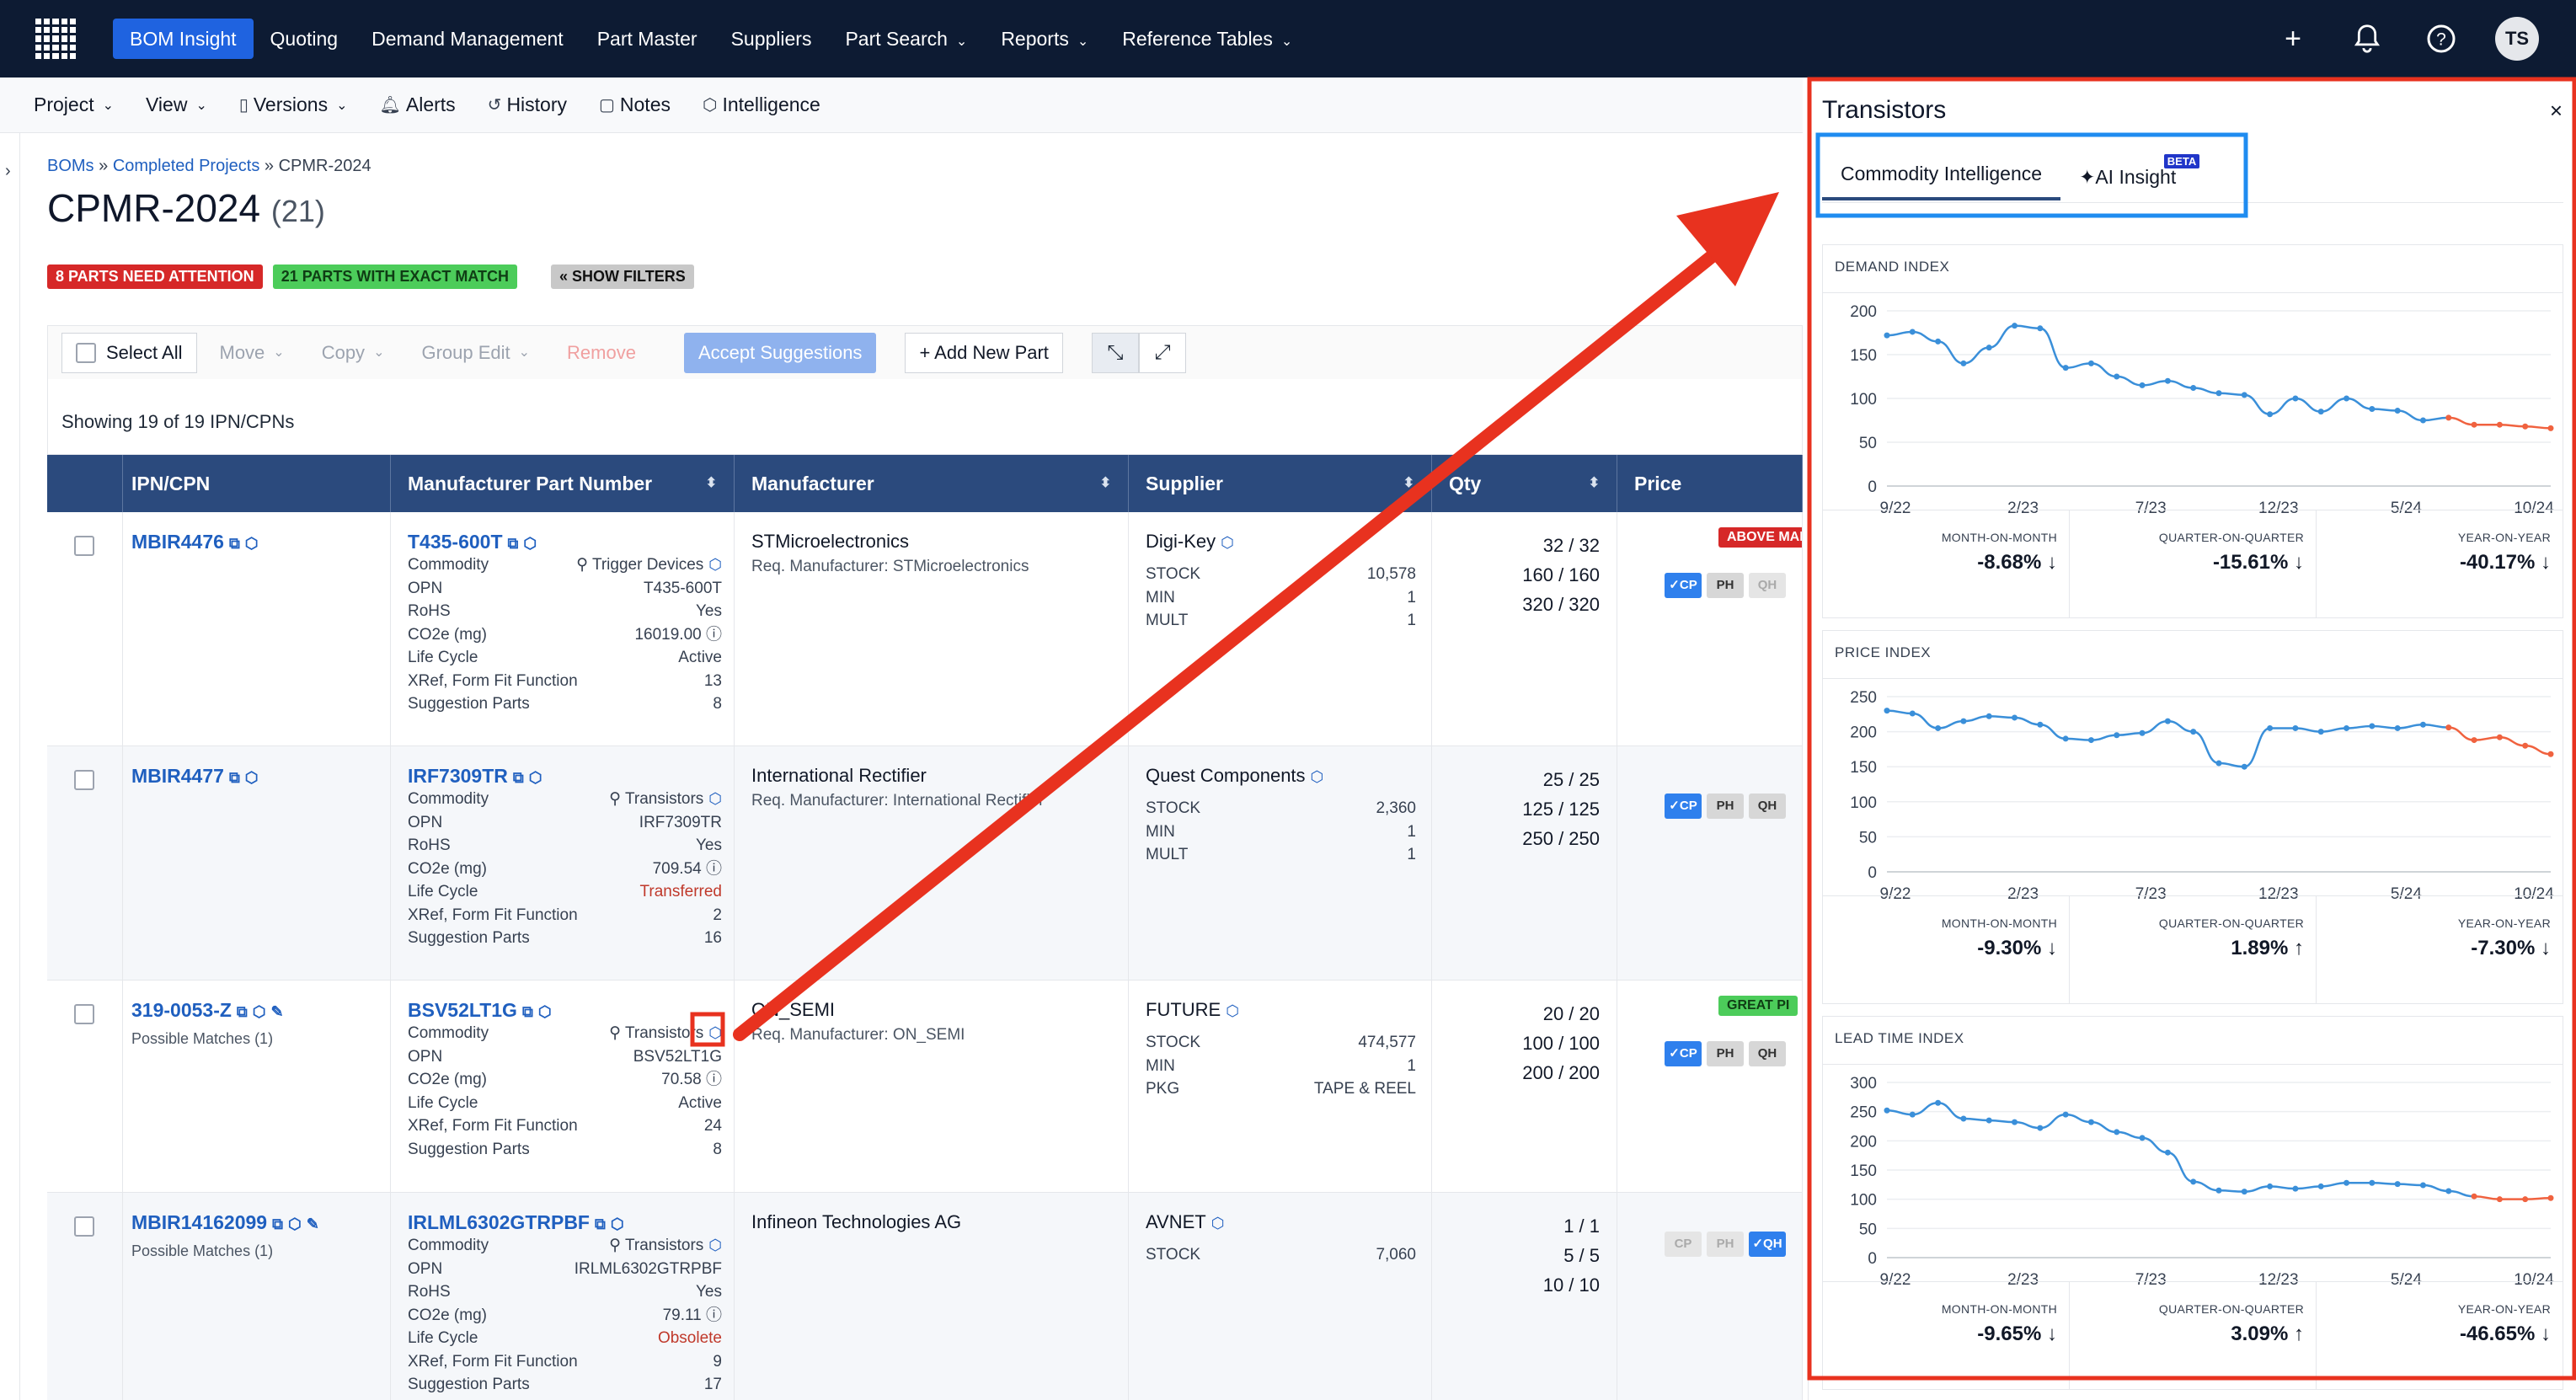 This screenshot has width=2576, height=1400. What do you see at coordinates (1683, 1244) in the screenshot?
I see `price-chip: CP` at bounding box center [1683, 1244].